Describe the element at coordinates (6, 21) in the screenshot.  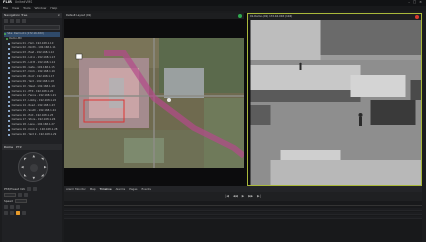
I see `add-icon` at that location.